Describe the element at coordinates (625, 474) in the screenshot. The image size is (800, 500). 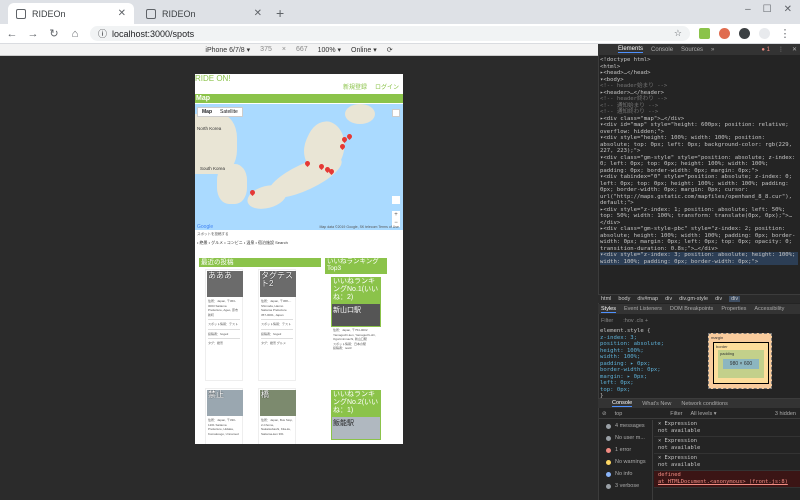
I see `console-sidebar-item: No info` at that location.